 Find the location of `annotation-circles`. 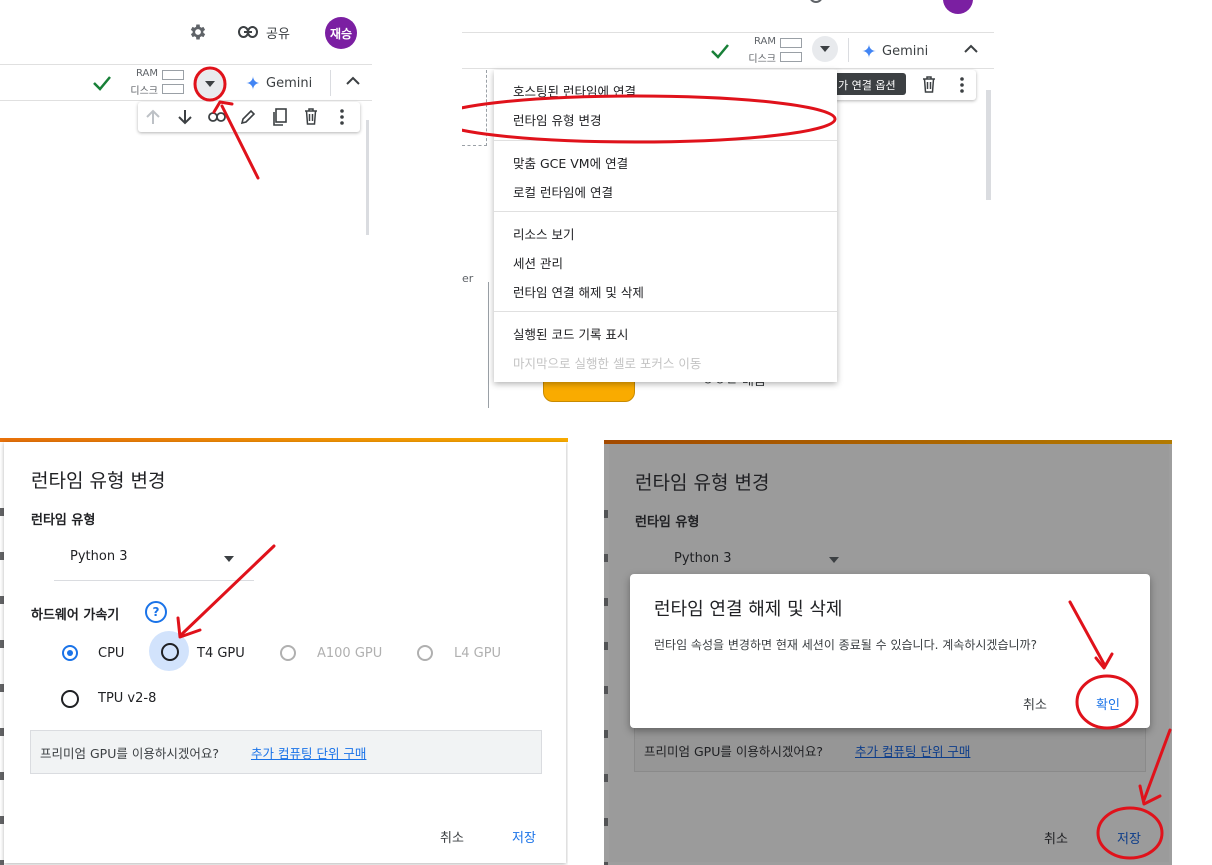

annotation-circles is located at coordinates (1120, 730).